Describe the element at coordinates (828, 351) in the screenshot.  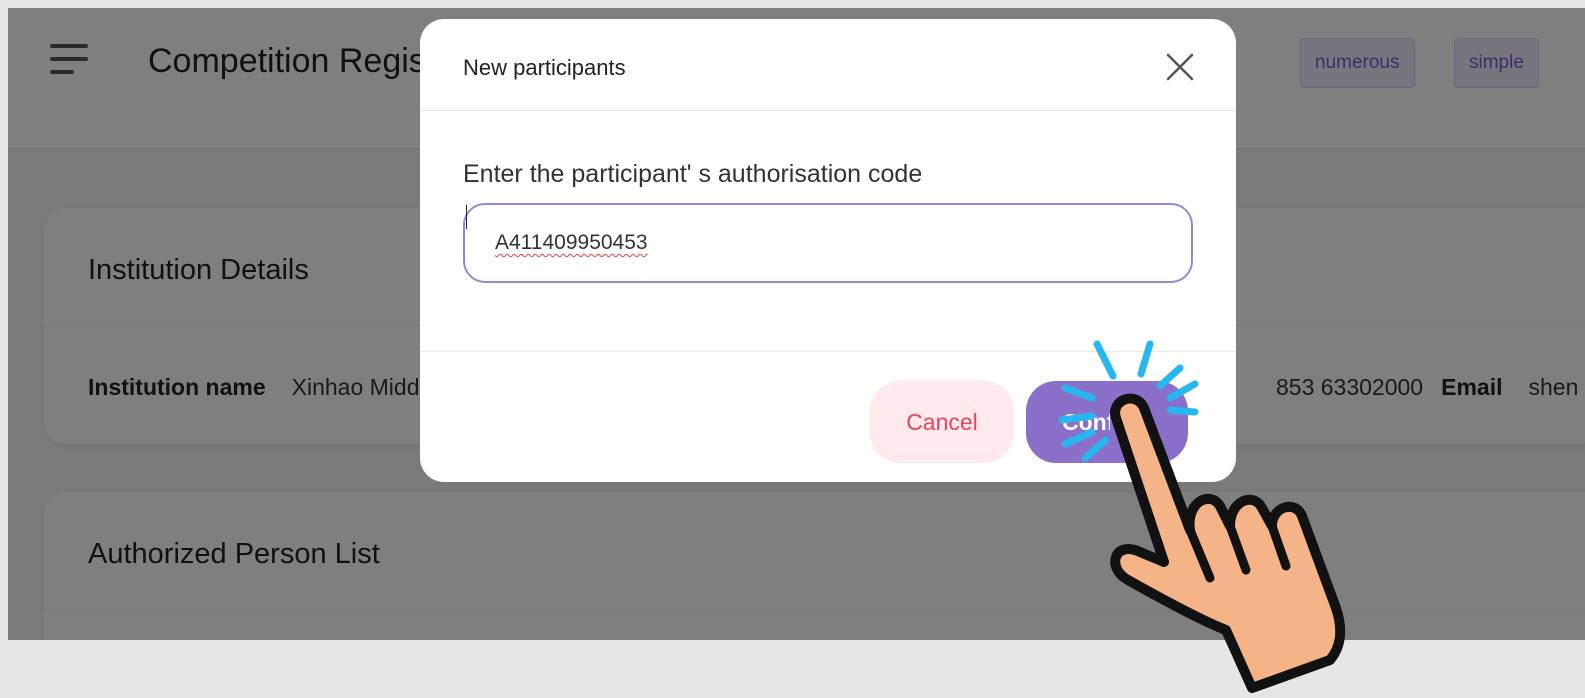
I see `dialog-footer-divider` at that location.